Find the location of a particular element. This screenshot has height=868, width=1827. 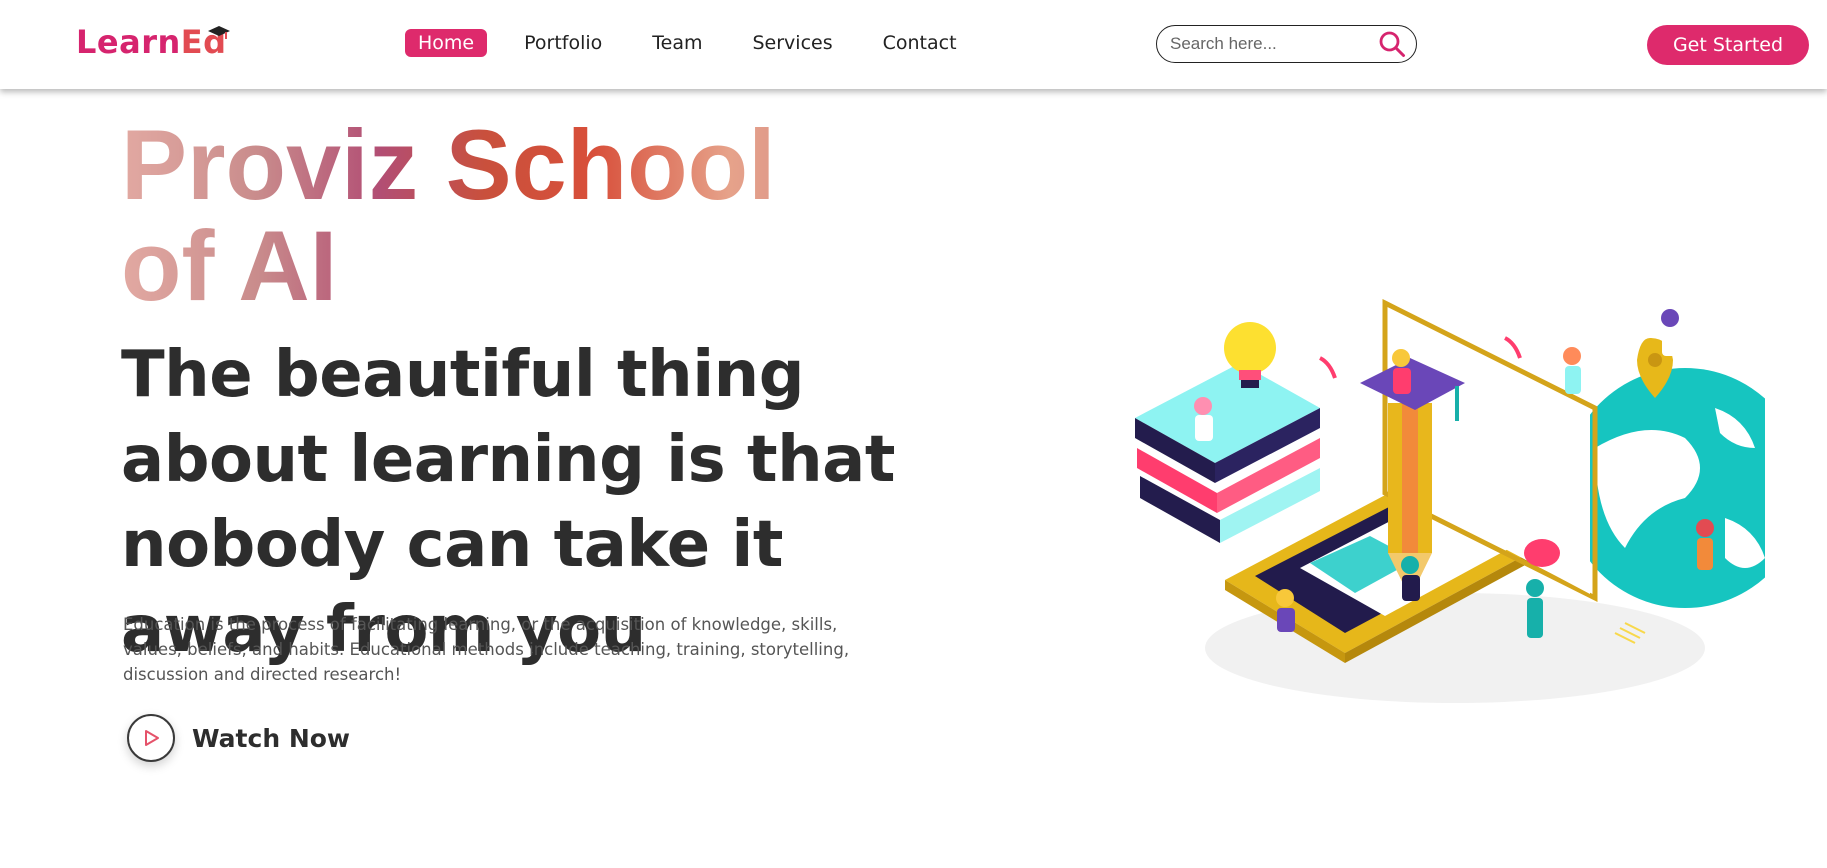

watch-now-label: Watch Now is located at coordinates (271, 738).